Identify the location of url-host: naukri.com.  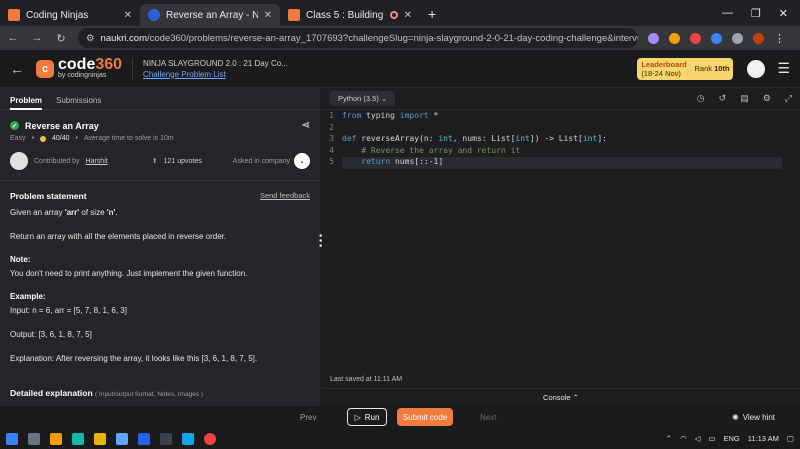
(123, 38).